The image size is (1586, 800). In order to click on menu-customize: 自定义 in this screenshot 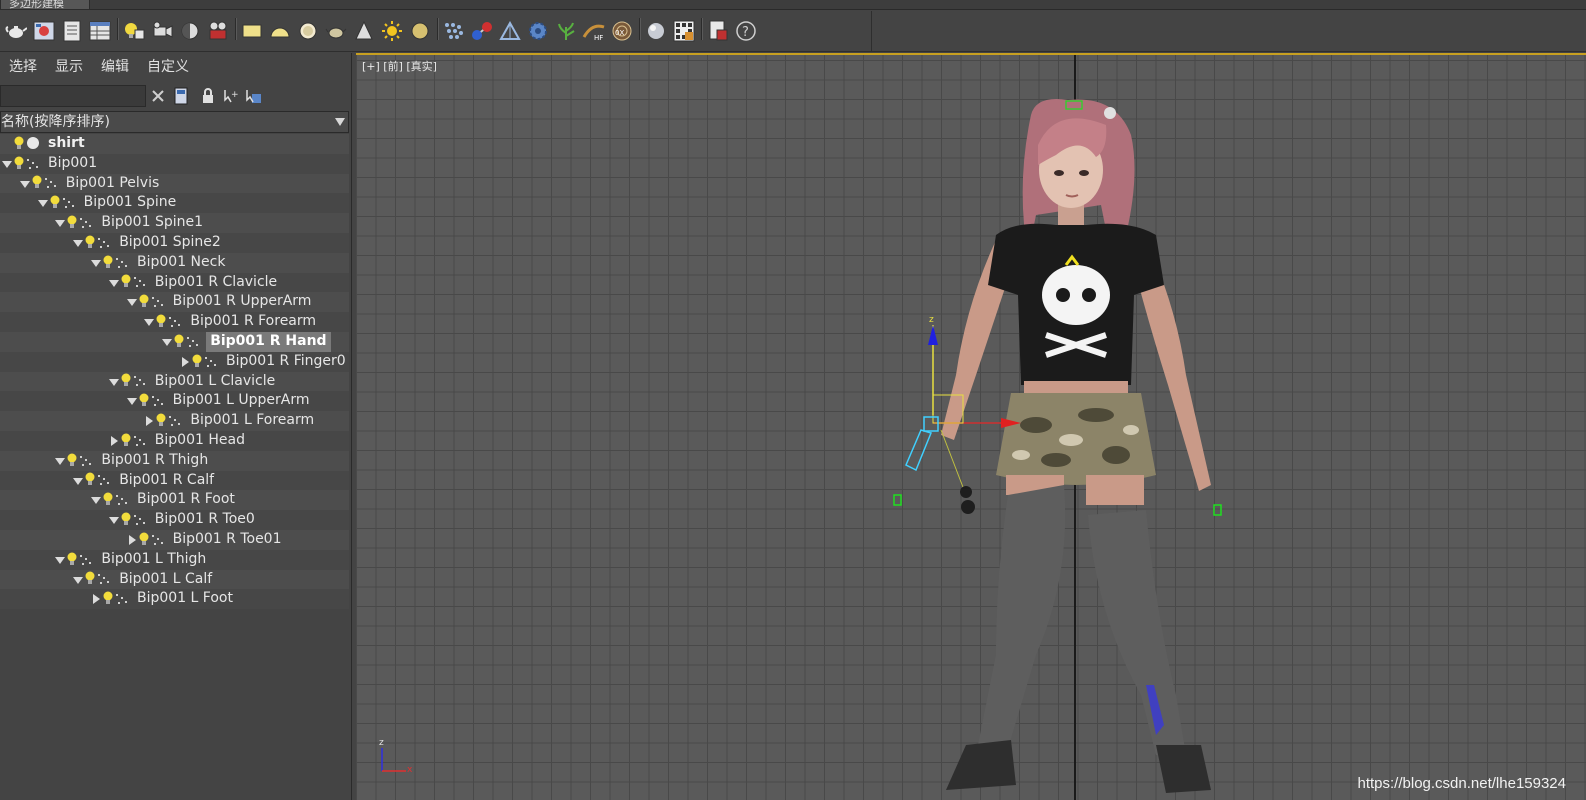, I will do `click(168, 67)`.